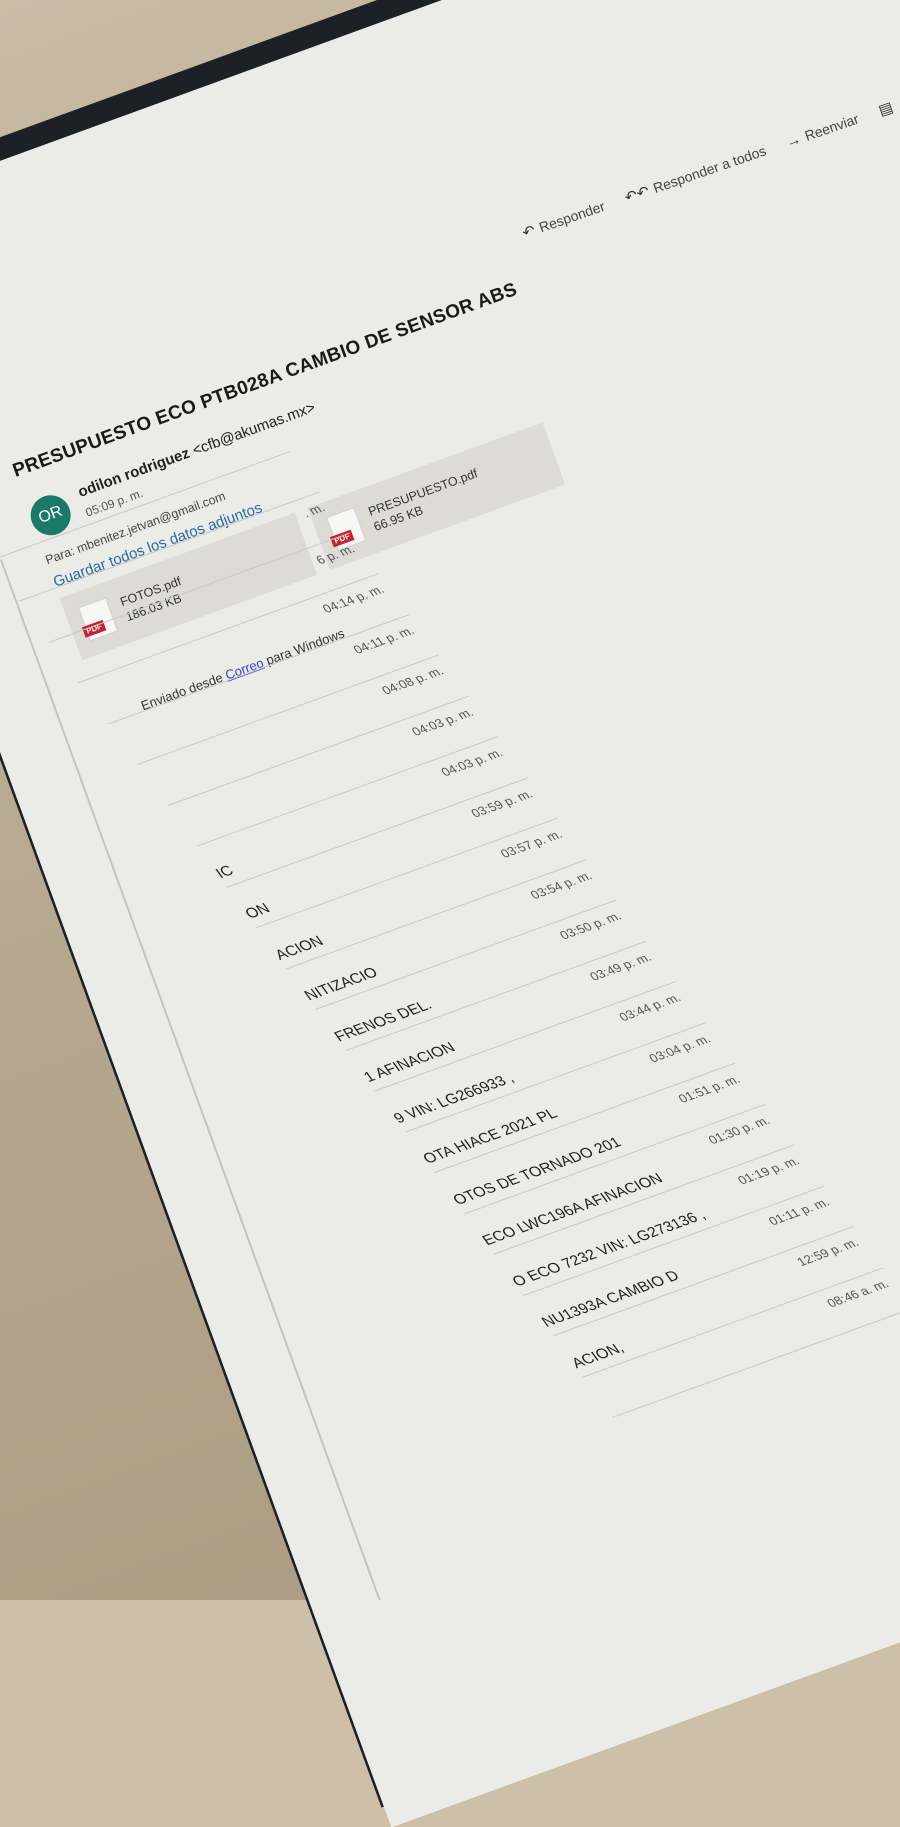 The image size is (900, 1827). I want to click on list-item-time: 6 p. m., so click(335, 554).